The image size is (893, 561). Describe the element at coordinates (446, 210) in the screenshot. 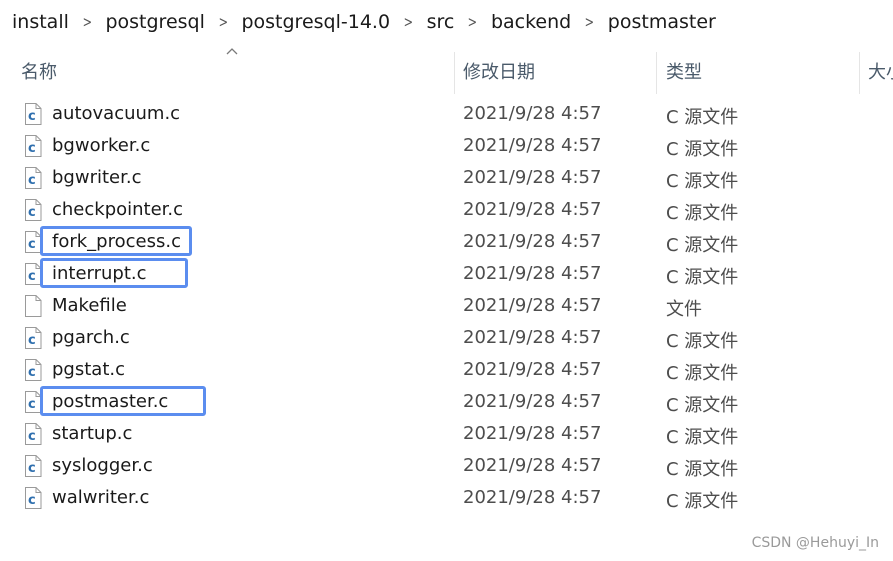

I see `file-row: c checkpointer.c 2021/9/28 4:57 C 源文件` at that location.